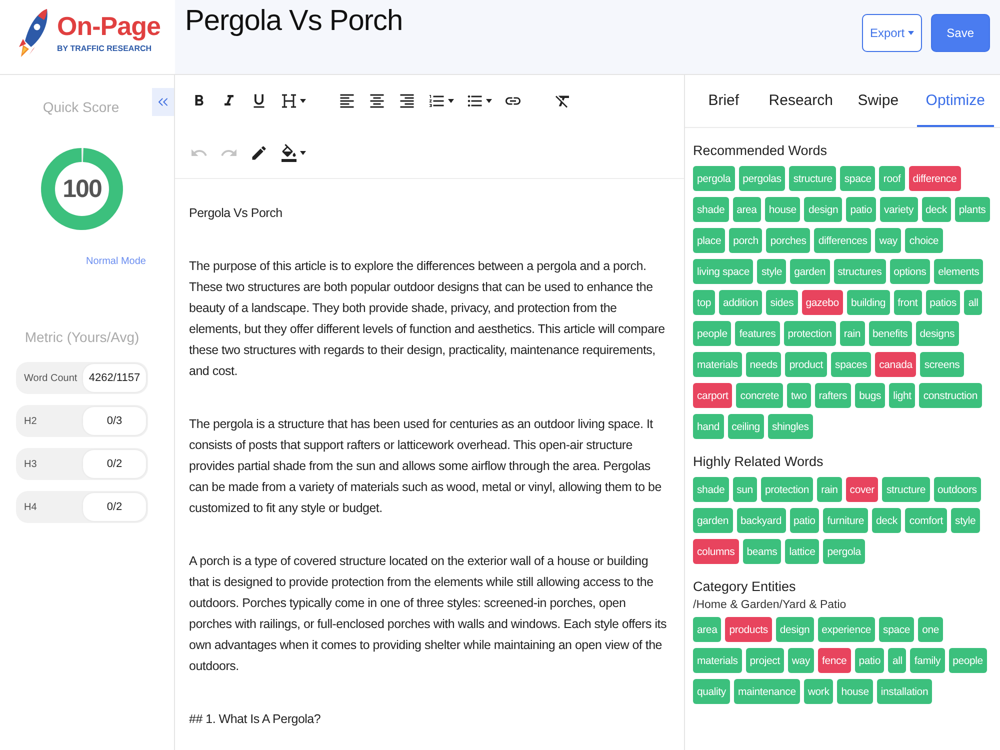 This screenshot has height=750, width=1000. What do you see at coordinates (82, 337) in the screenshot?
I see `metric-title: Metric (Yours/Avg)` at bounding box center [82, 337].